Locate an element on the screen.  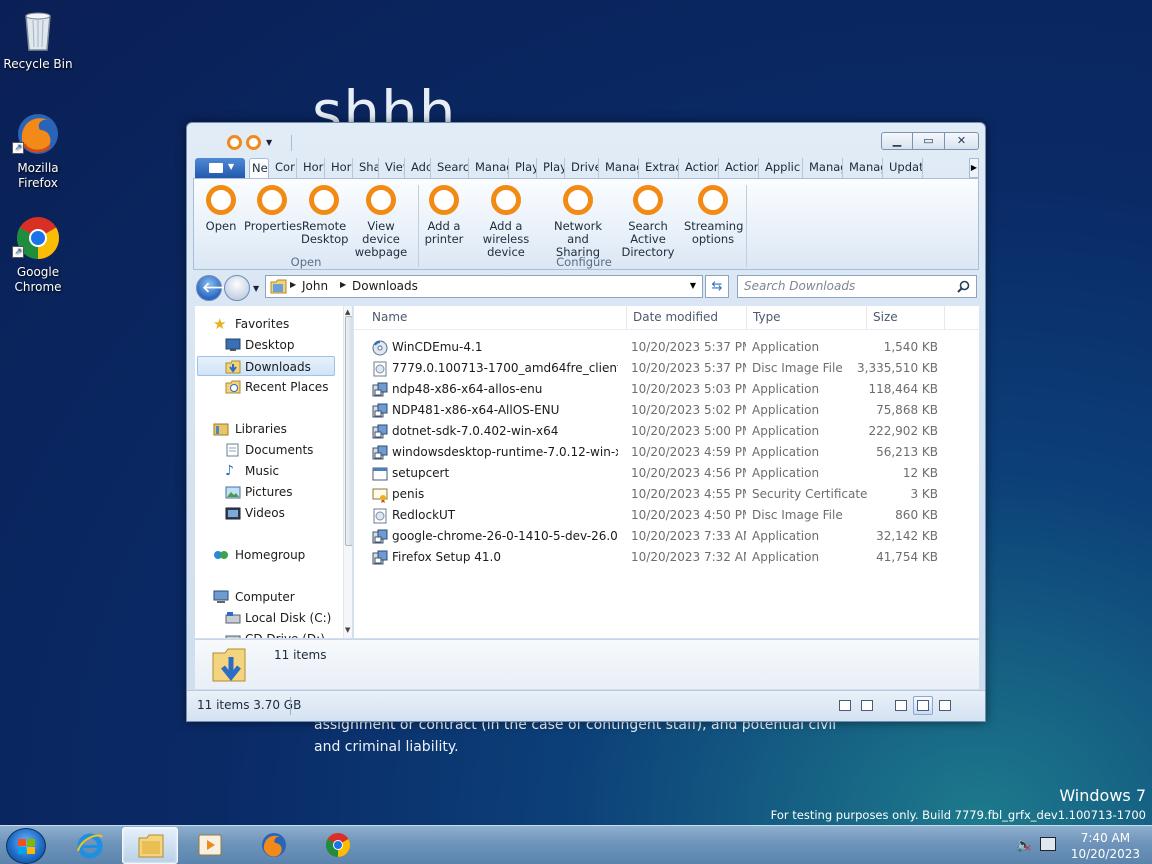
ribbon-open-button: Open is located at coordinates (221, 208).